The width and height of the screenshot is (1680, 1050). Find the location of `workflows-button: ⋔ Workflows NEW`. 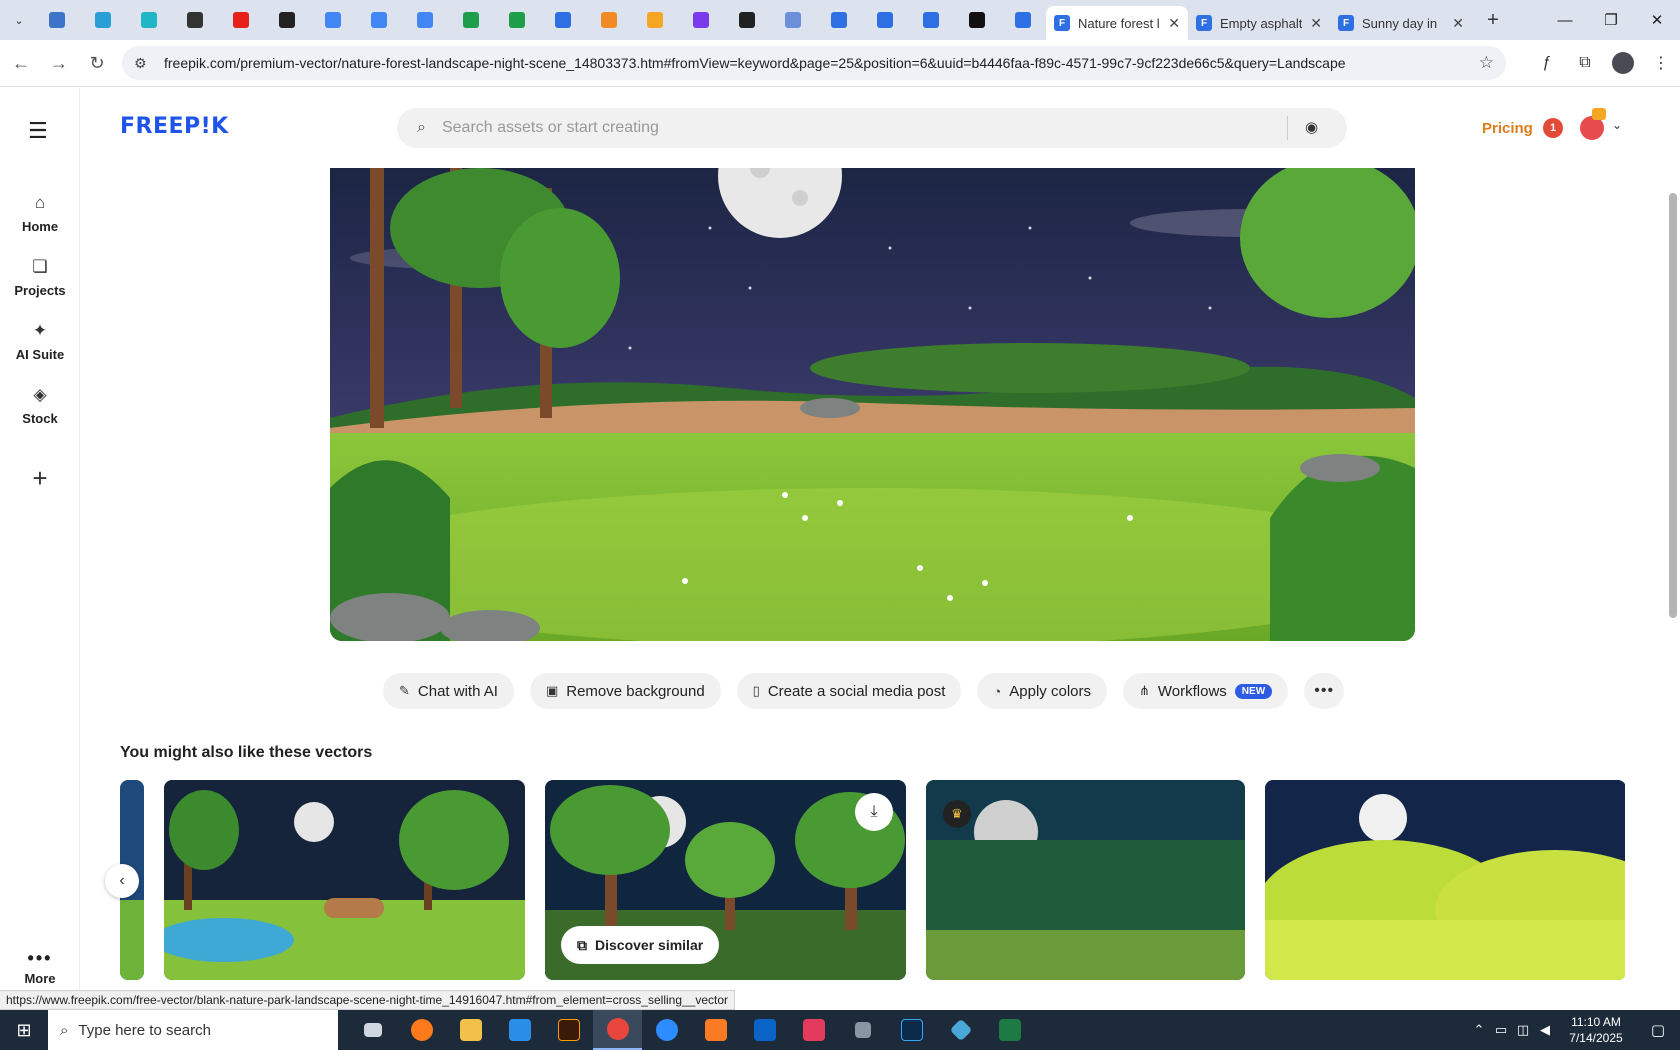

workflows-button: ⋔ Workflows NEW is located at coordinates (1205, 691).